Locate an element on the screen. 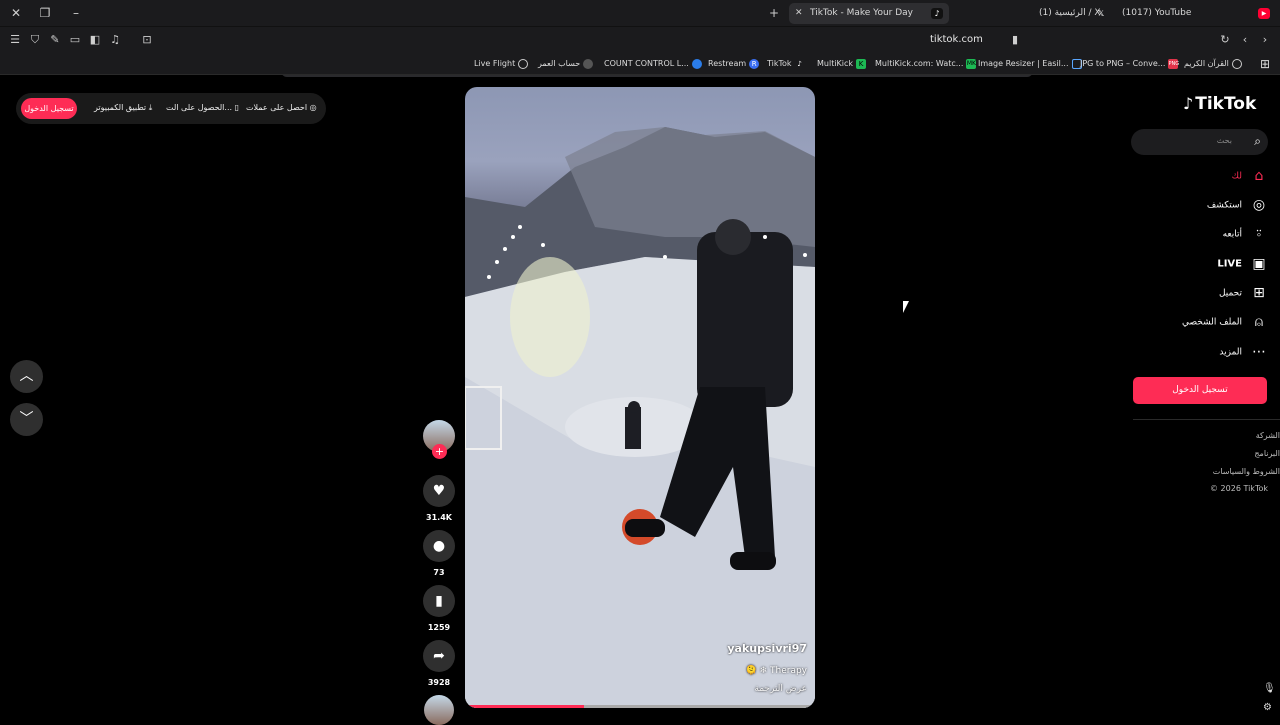 This screenshot has width=1280, height=725. nav-explore: استكشف ◎ is located at coordinates (1237, 205).